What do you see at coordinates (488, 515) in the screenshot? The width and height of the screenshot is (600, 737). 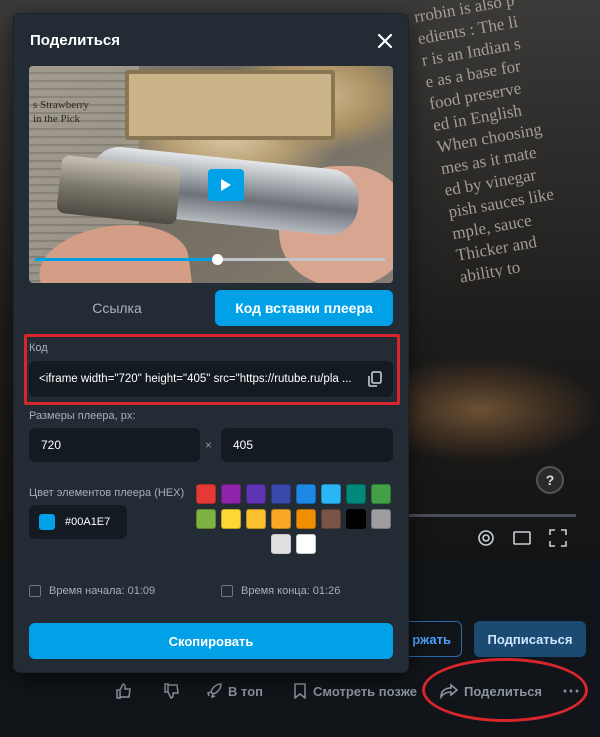 I see `video-progress-bar` at bounding box center [488, 515].